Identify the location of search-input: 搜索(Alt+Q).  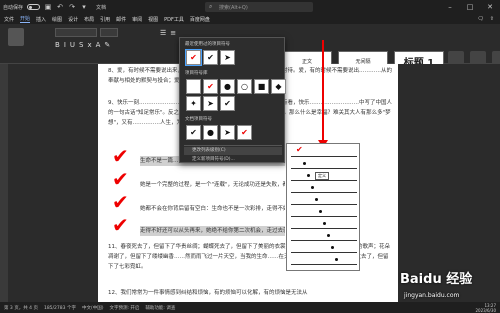
(233, 7).